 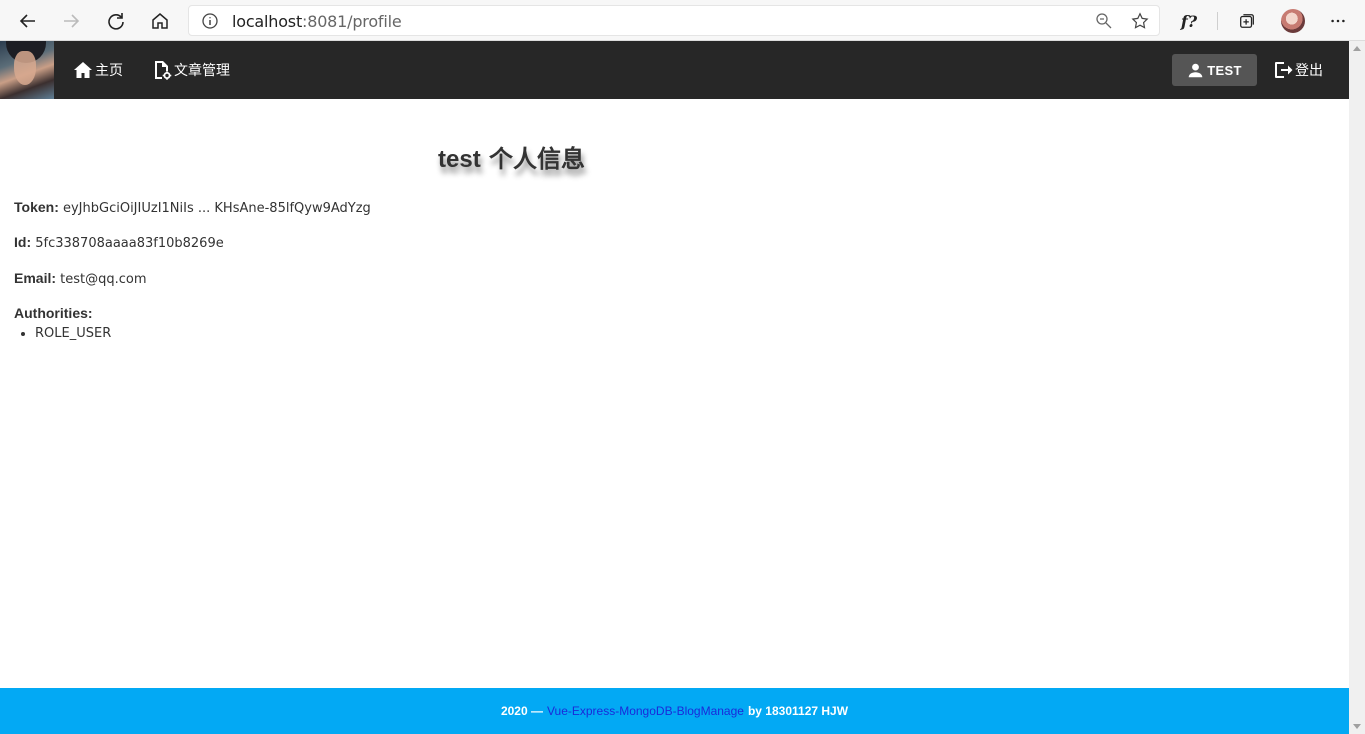 What do you see at coordinates (1140, 21) in the screenshot?
I see `star-icon` at bounding box center [1140, 21].